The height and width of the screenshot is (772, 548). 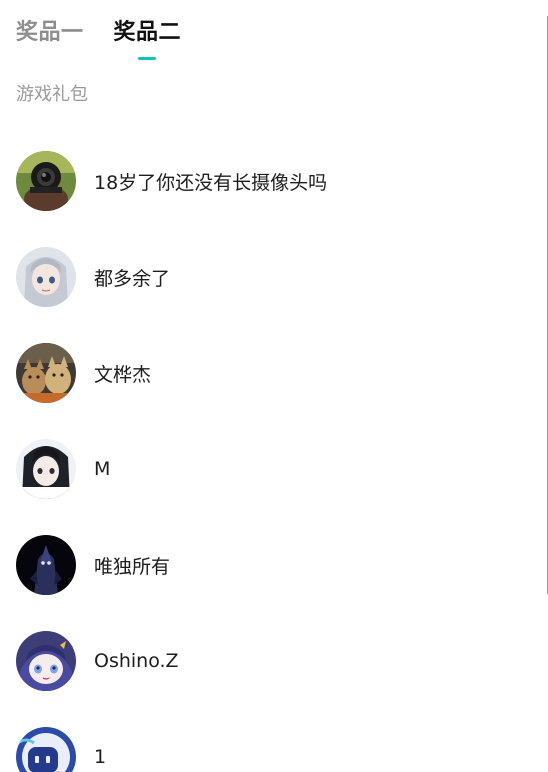 What do you see at coordinates (102, 469) in the screenshot?
I see `winner-name: M` at bounding box center [102, 469].